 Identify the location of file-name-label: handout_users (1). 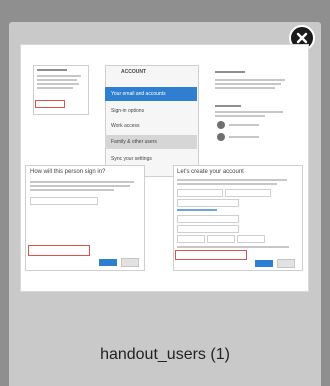
(165, 354).